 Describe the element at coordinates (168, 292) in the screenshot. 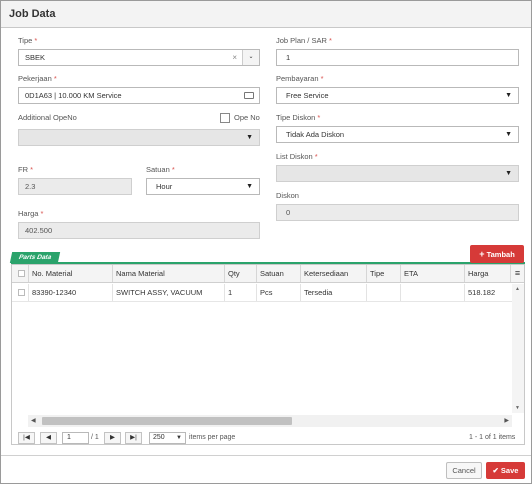

I see `cell-nama-material: SWITCH ASSY, VACUUM` at that location.